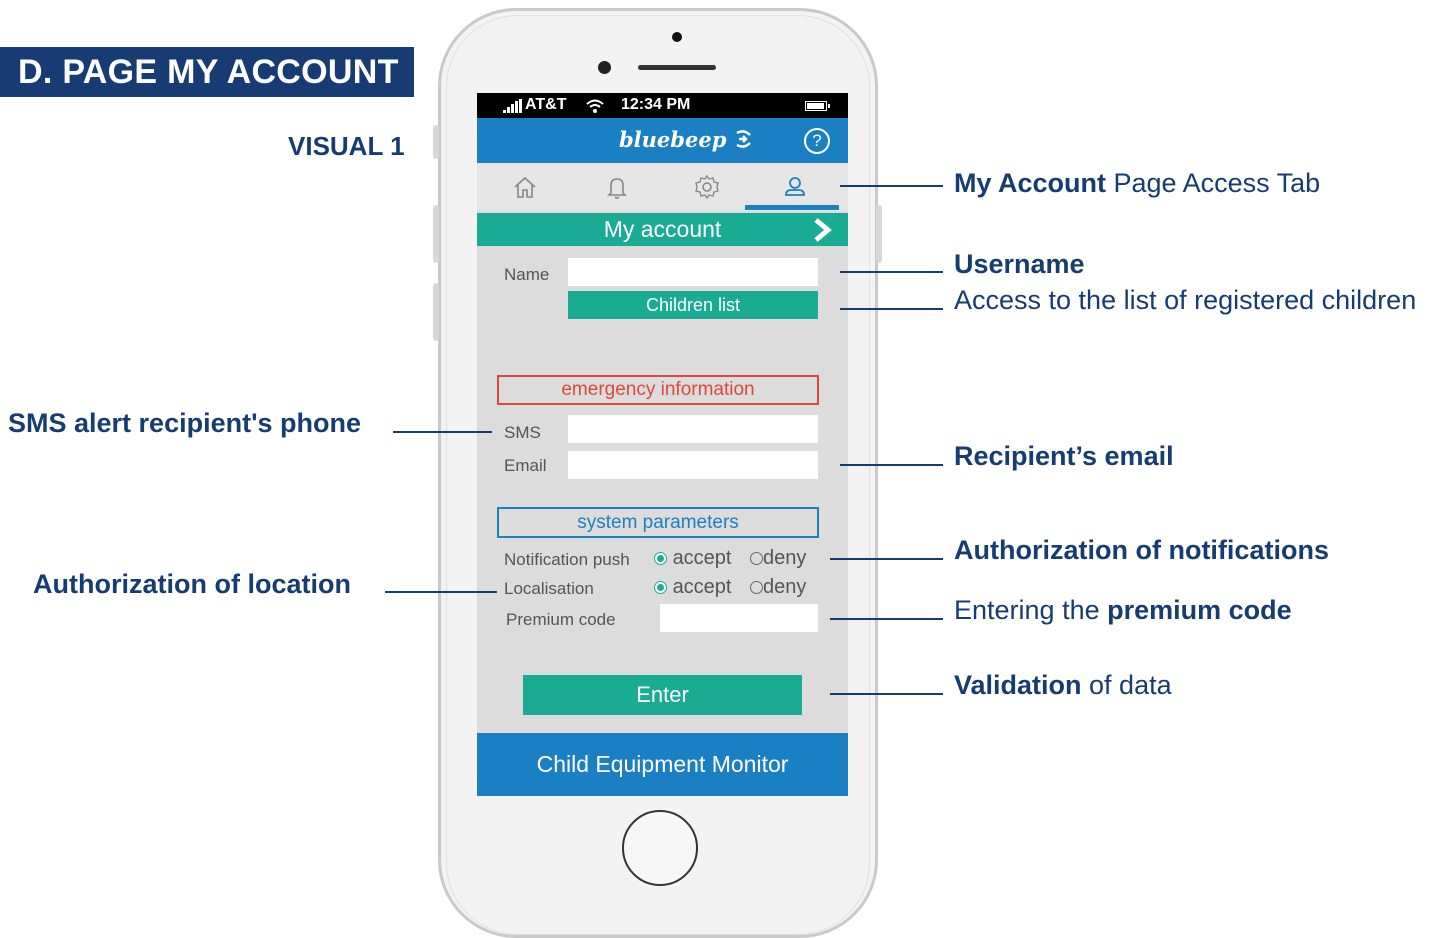 The width and height of the screenshot is (1449, 938). I want to click on annotation-validation: Validation of data, so click(1063, 685).